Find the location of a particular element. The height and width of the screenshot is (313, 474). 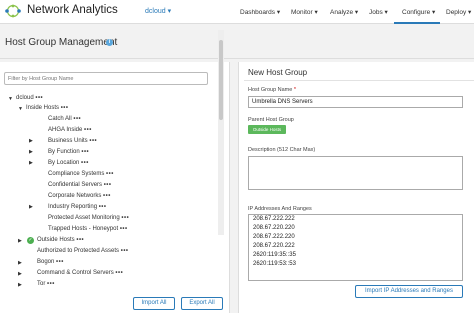

tree-item-by-location: By Location ••• is located at coordinates (68, 163).